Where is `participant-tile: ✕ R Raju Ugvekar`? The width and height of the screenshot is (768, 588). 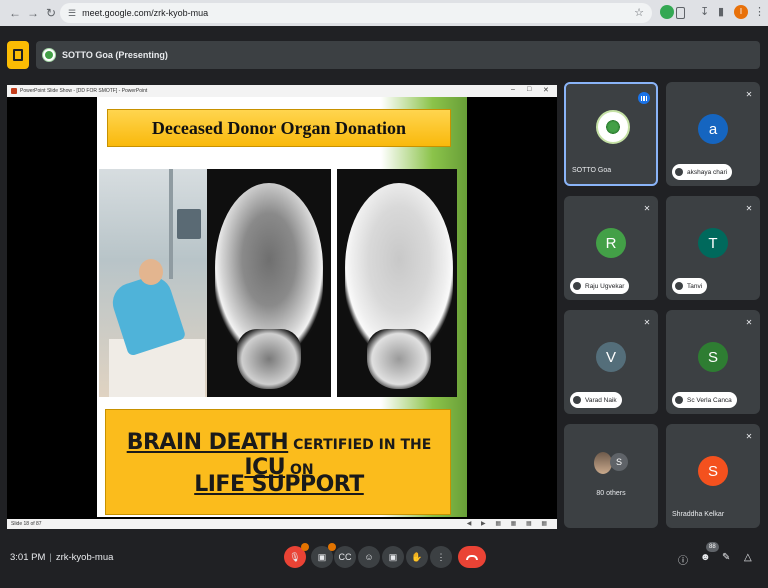 participant-tile: ✕ R Raju Ugvekar is located at coordinates (611, 248).